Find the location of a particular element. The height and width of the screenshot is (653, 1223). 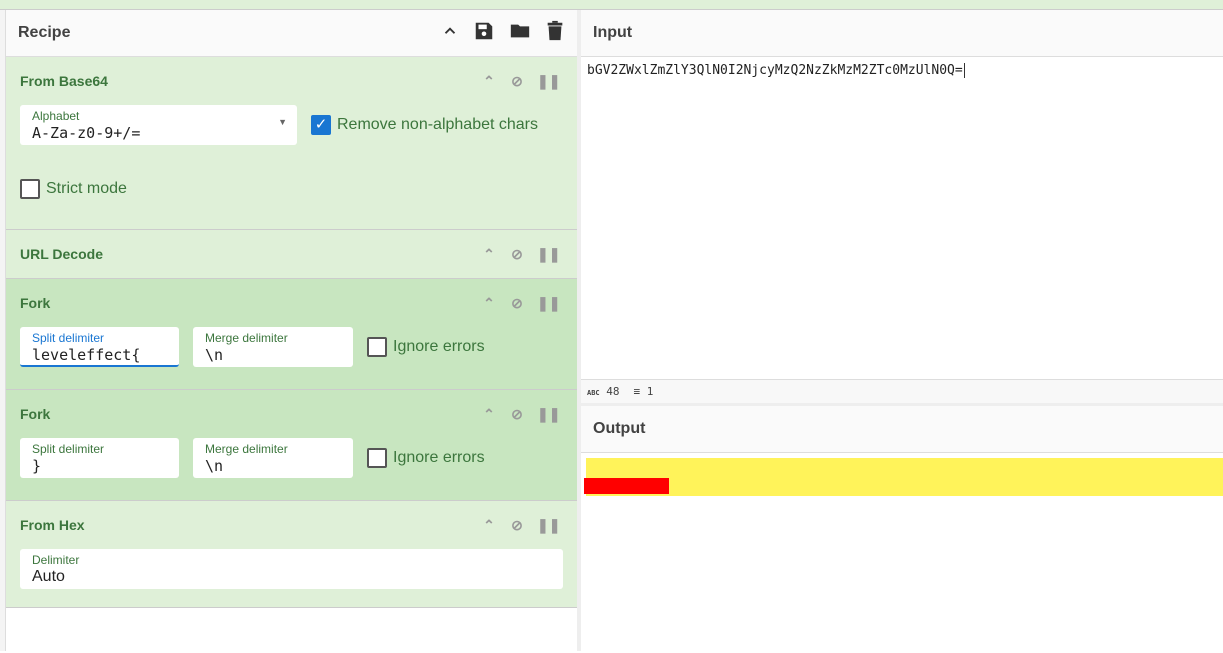

field-label: Alphabet is located at coordinates (56, 116).